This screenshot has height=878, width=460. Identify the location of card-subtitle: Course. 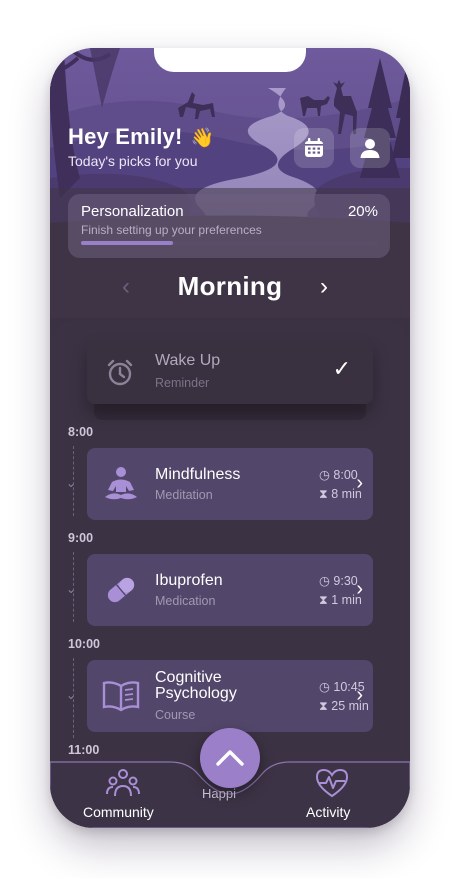
(175, 715).